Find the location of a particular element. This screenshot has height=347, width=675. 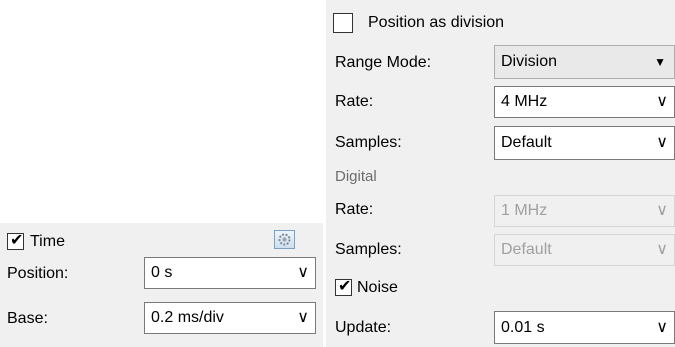

update-select: 0.01 s ∨ is located at coordinates (584, 327).